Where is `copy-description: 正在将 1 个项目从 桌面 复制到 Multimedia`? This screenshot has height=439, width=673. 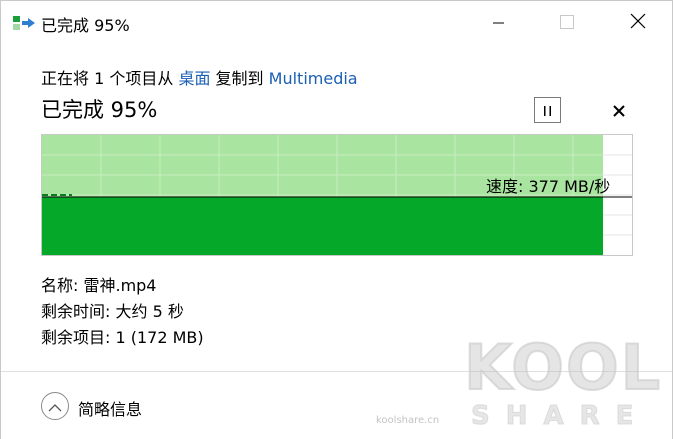 copy-description: 正在将 1 个项目从 桌面 复制到 Multimedia is located at coordinates (199, 77).